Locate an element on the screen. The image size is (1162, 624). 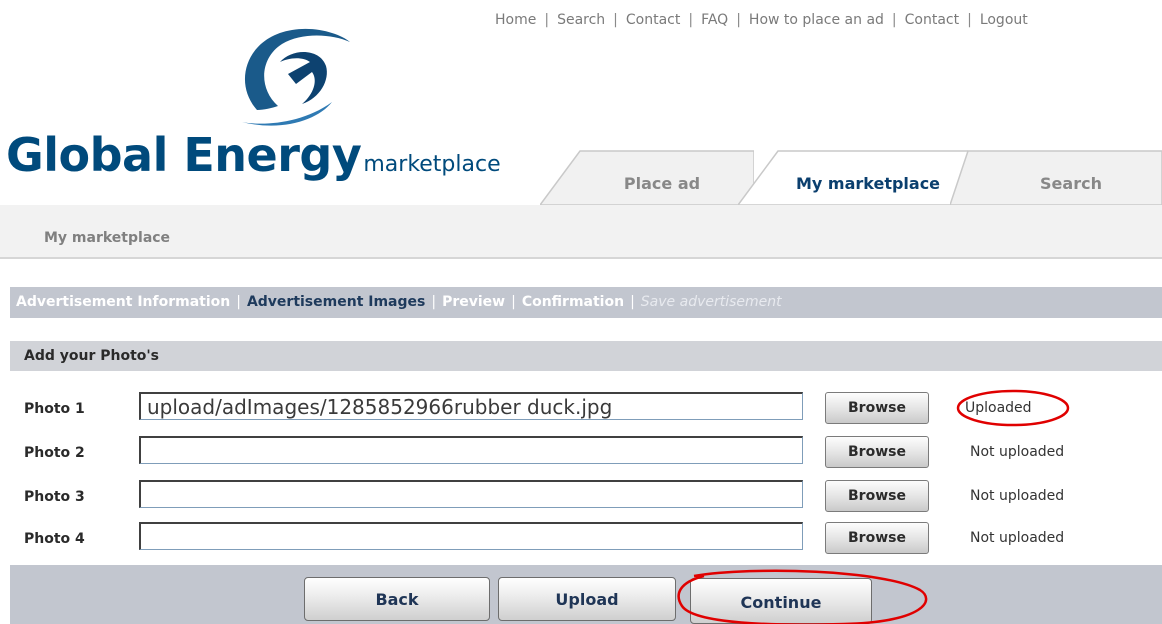
main-tabs: Place ad My marketplace Search is located at coordinates (851, 178).